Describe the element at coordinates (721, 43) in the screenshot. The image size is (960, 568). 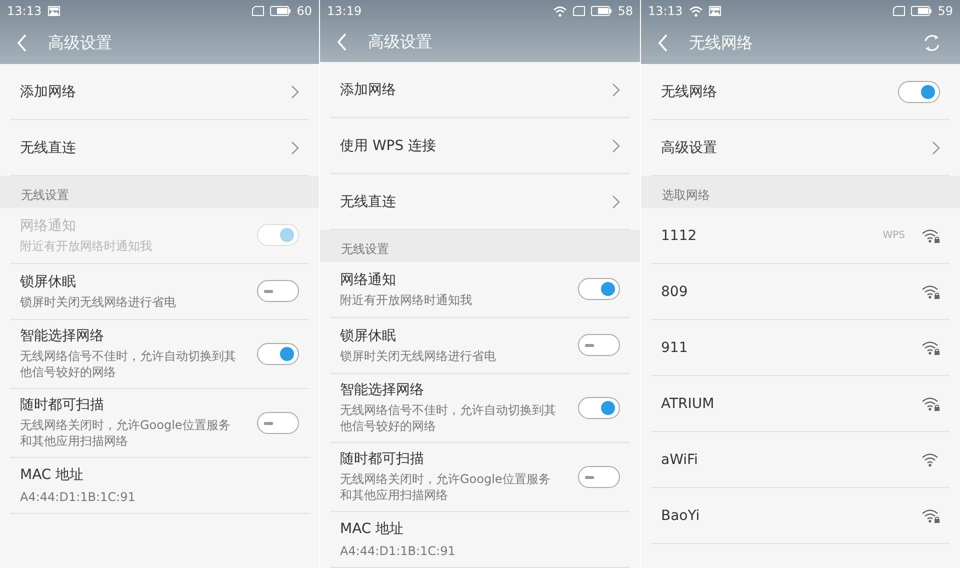
I see `screen-title: 无线网络` at that location.